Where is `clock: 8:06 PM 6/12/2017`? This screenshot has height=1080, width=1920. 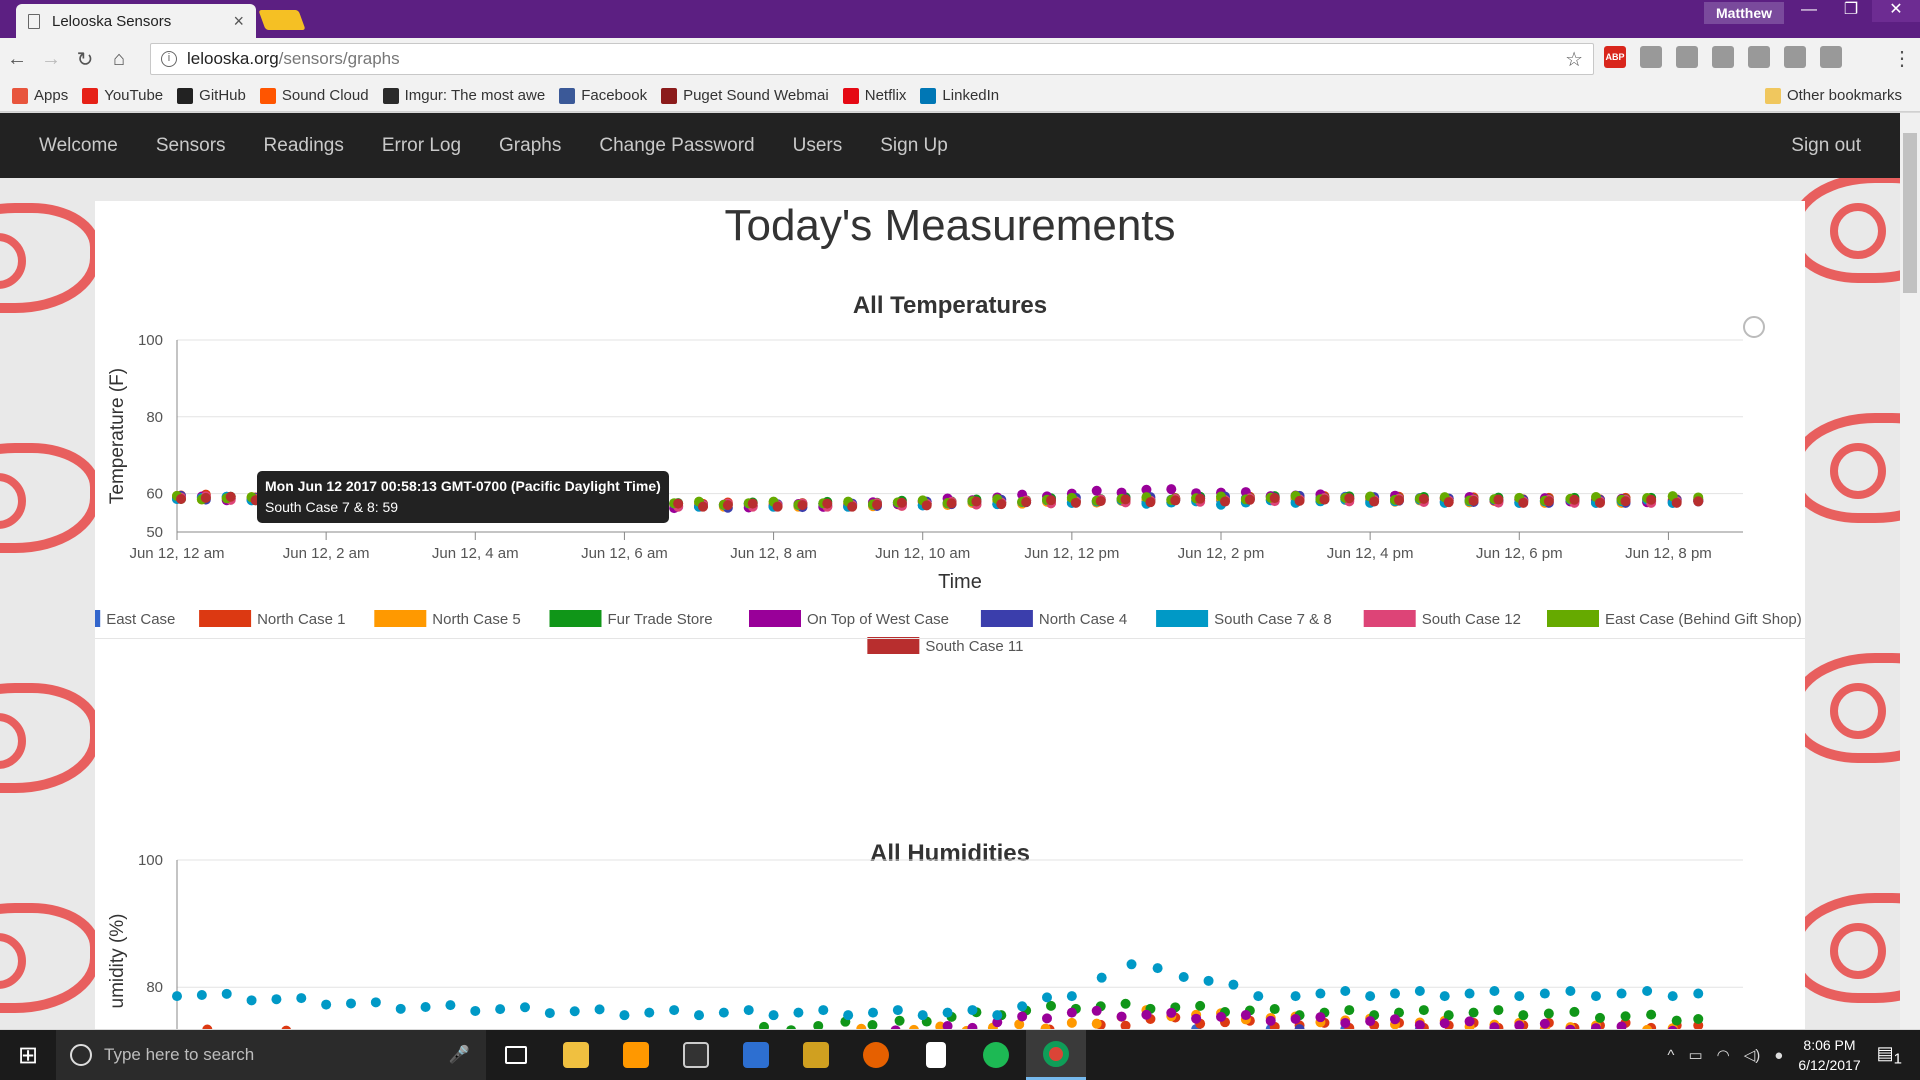
clock: 8:06 PM 6/12/2017 is located at coordinates (1829, 1055).